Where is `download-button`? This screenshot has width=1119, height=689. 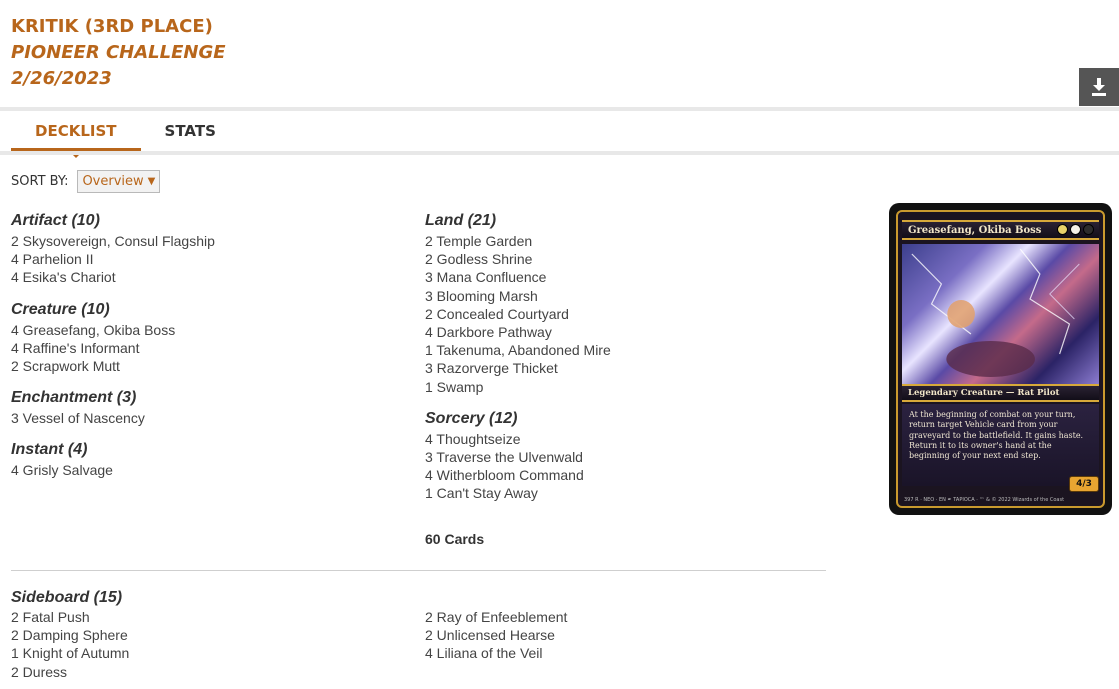 download-button is located at coordinates (1099, 87).